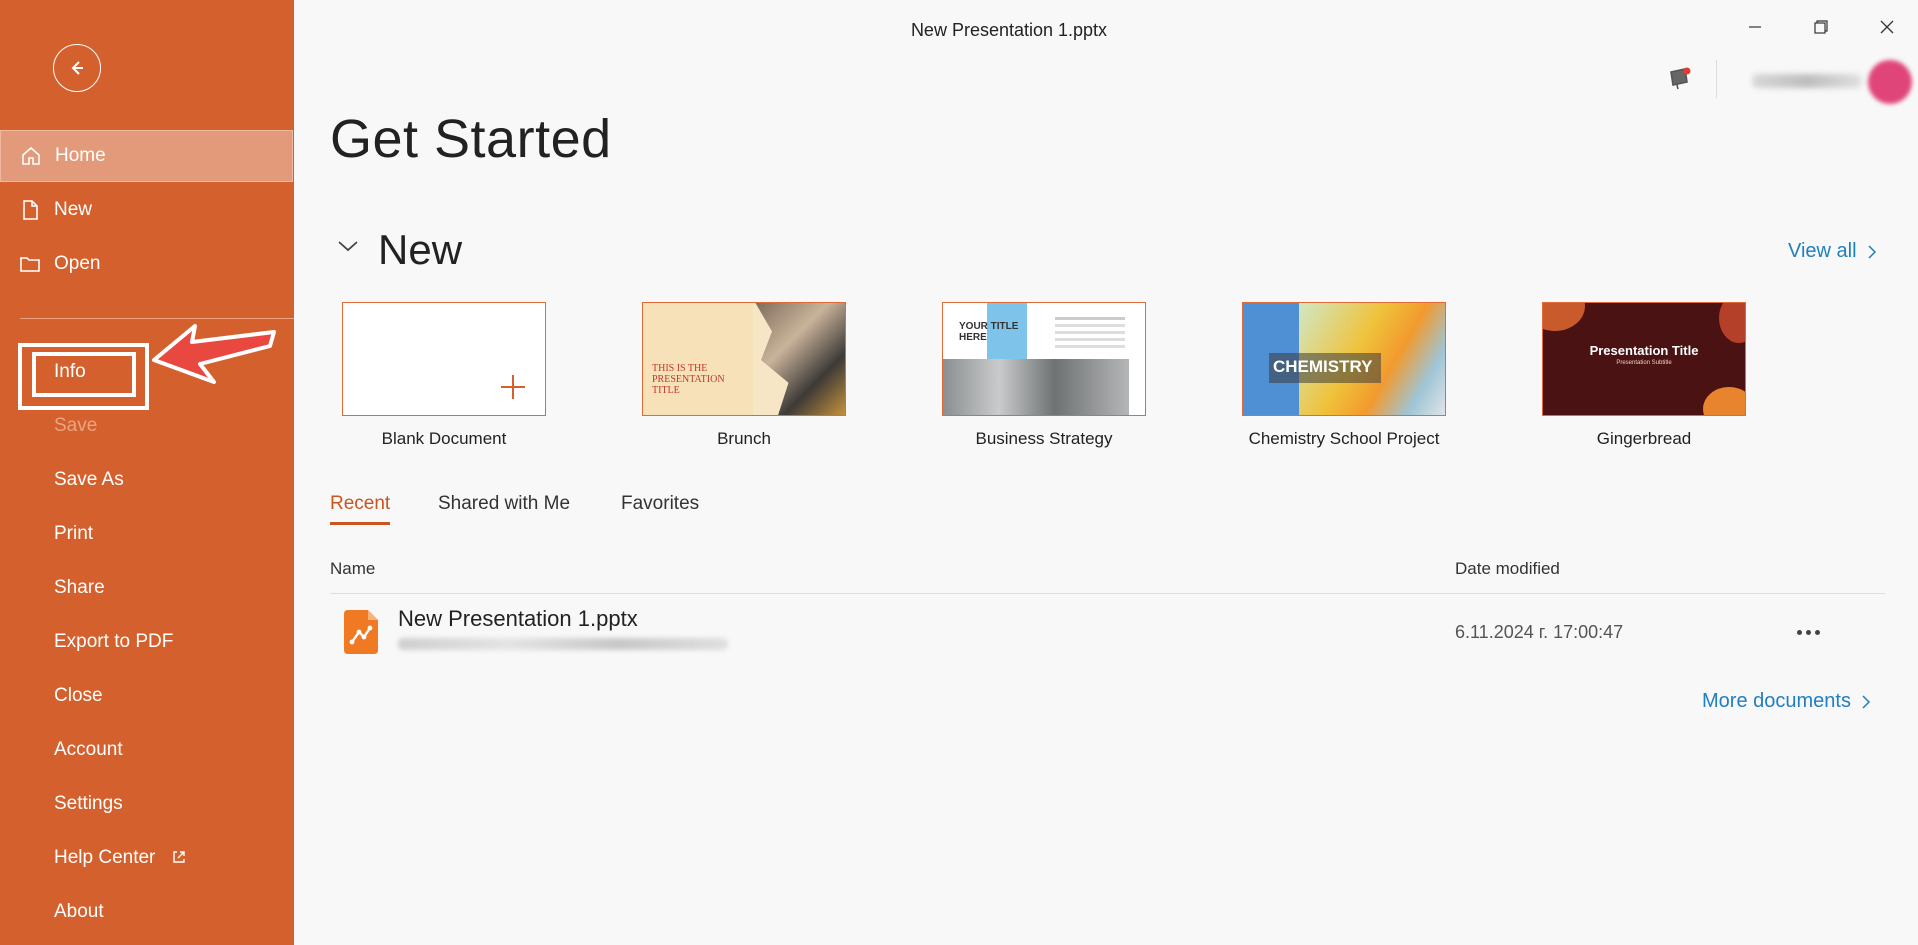  What do you see at coordinates (1009, 30) in the screenshot?
I see `window-title: New Presentation 1.pptx` at bounding box center [1009, 30].